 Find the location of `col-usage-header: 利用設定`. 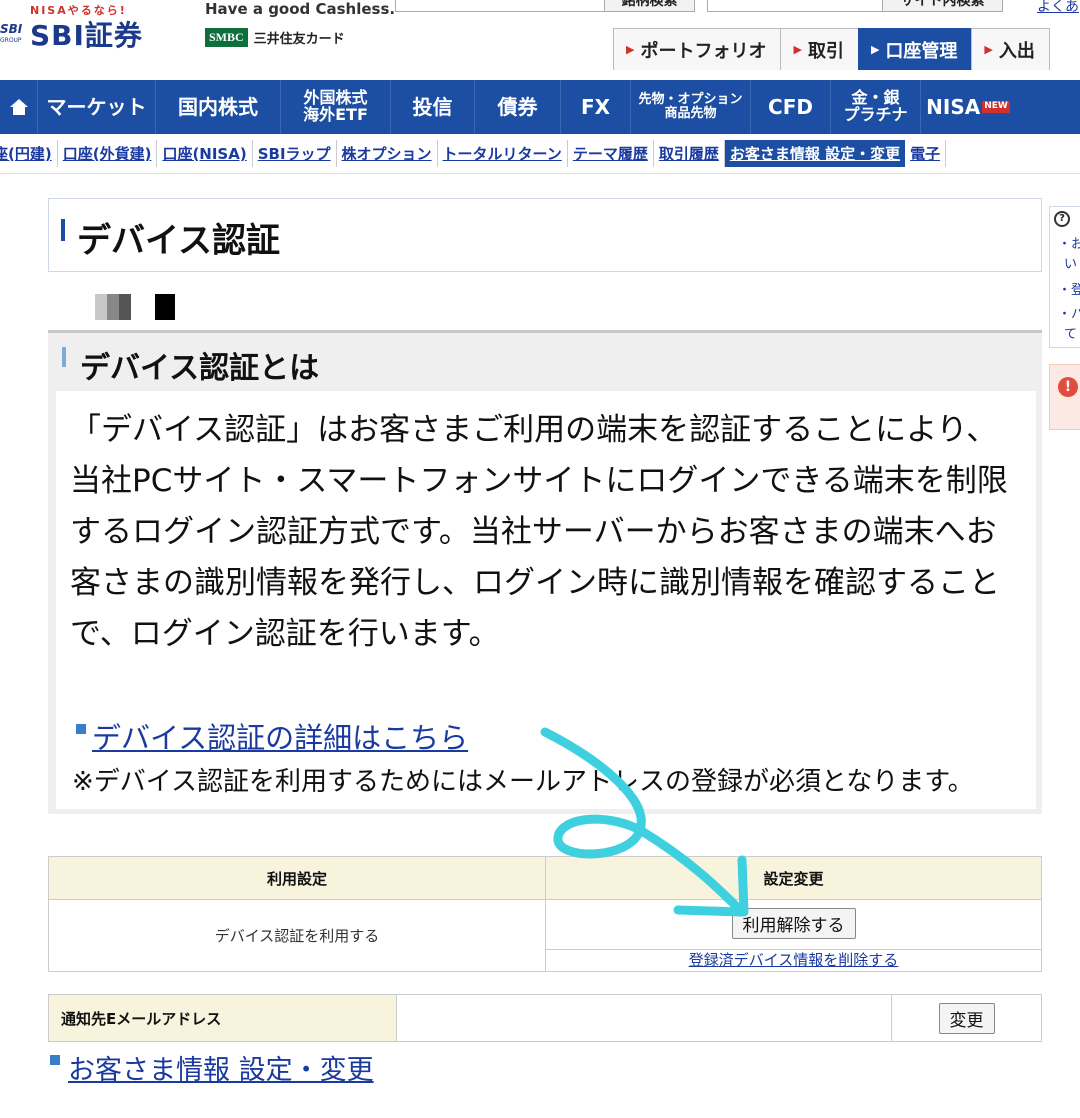

col-usage-header: 利用設定 is located at coordinates (297, 878).